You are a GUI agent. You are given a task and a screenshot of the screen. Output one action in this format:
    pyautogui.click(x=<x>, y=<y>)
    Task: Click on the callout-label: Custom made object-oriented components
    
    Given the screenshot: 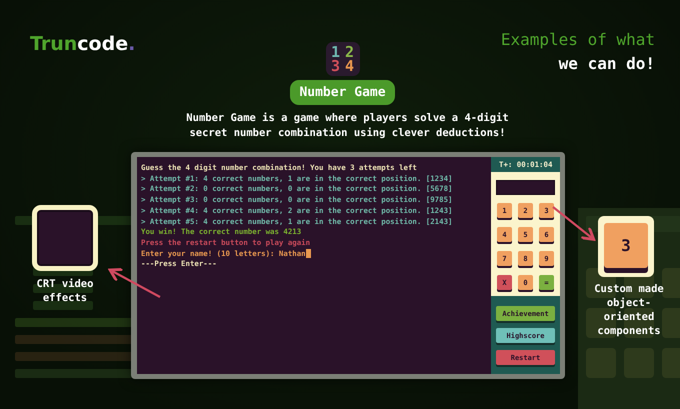 What is the action you would take?
    pyautogui.click(x=629, y=310)
    